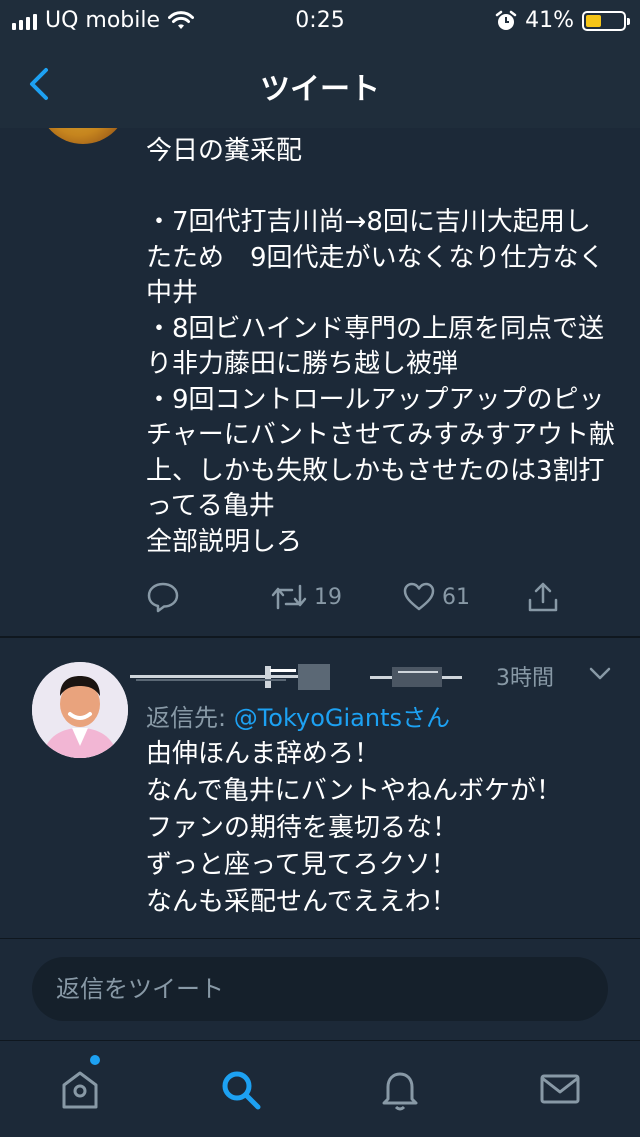 Image resolution: width=640 pixels, height=1137 pixels. What do you see at coordinates (320, 1088) in the screenshot?
I see `tab-bar` at bounding box center [320, 1088].